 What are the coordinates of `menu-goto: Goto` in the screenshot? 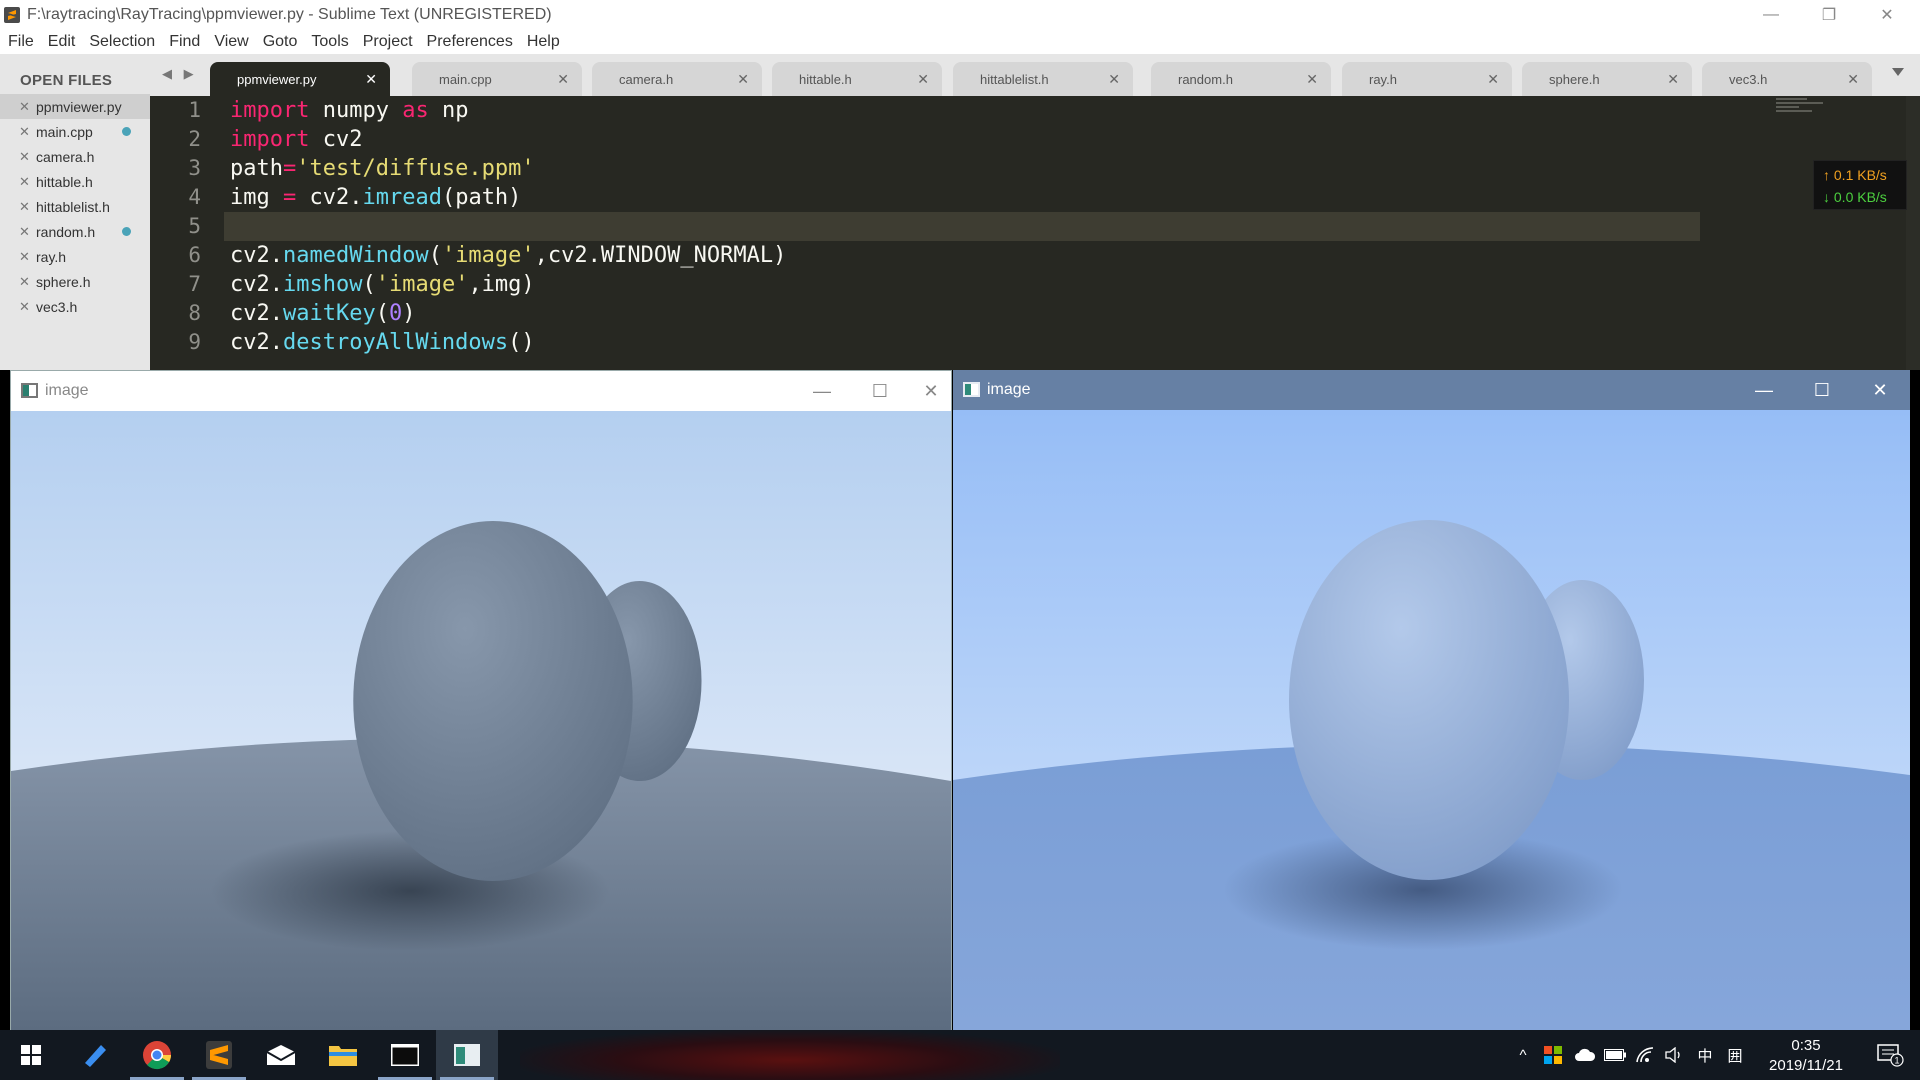 It's located at (280, 42).